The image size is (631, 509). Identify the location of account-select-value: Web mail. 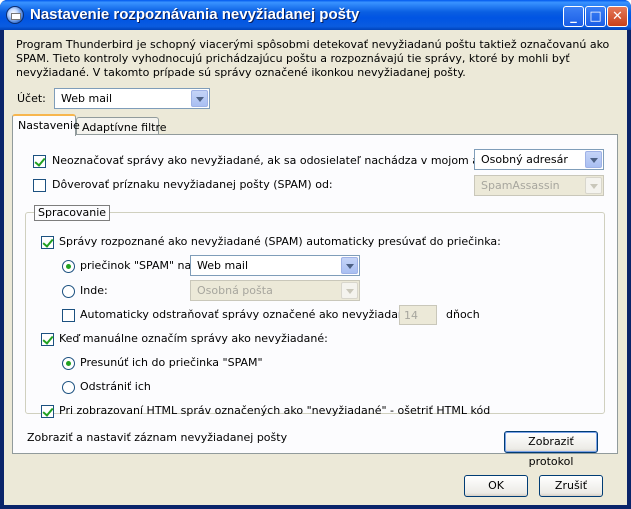
(87, 98).